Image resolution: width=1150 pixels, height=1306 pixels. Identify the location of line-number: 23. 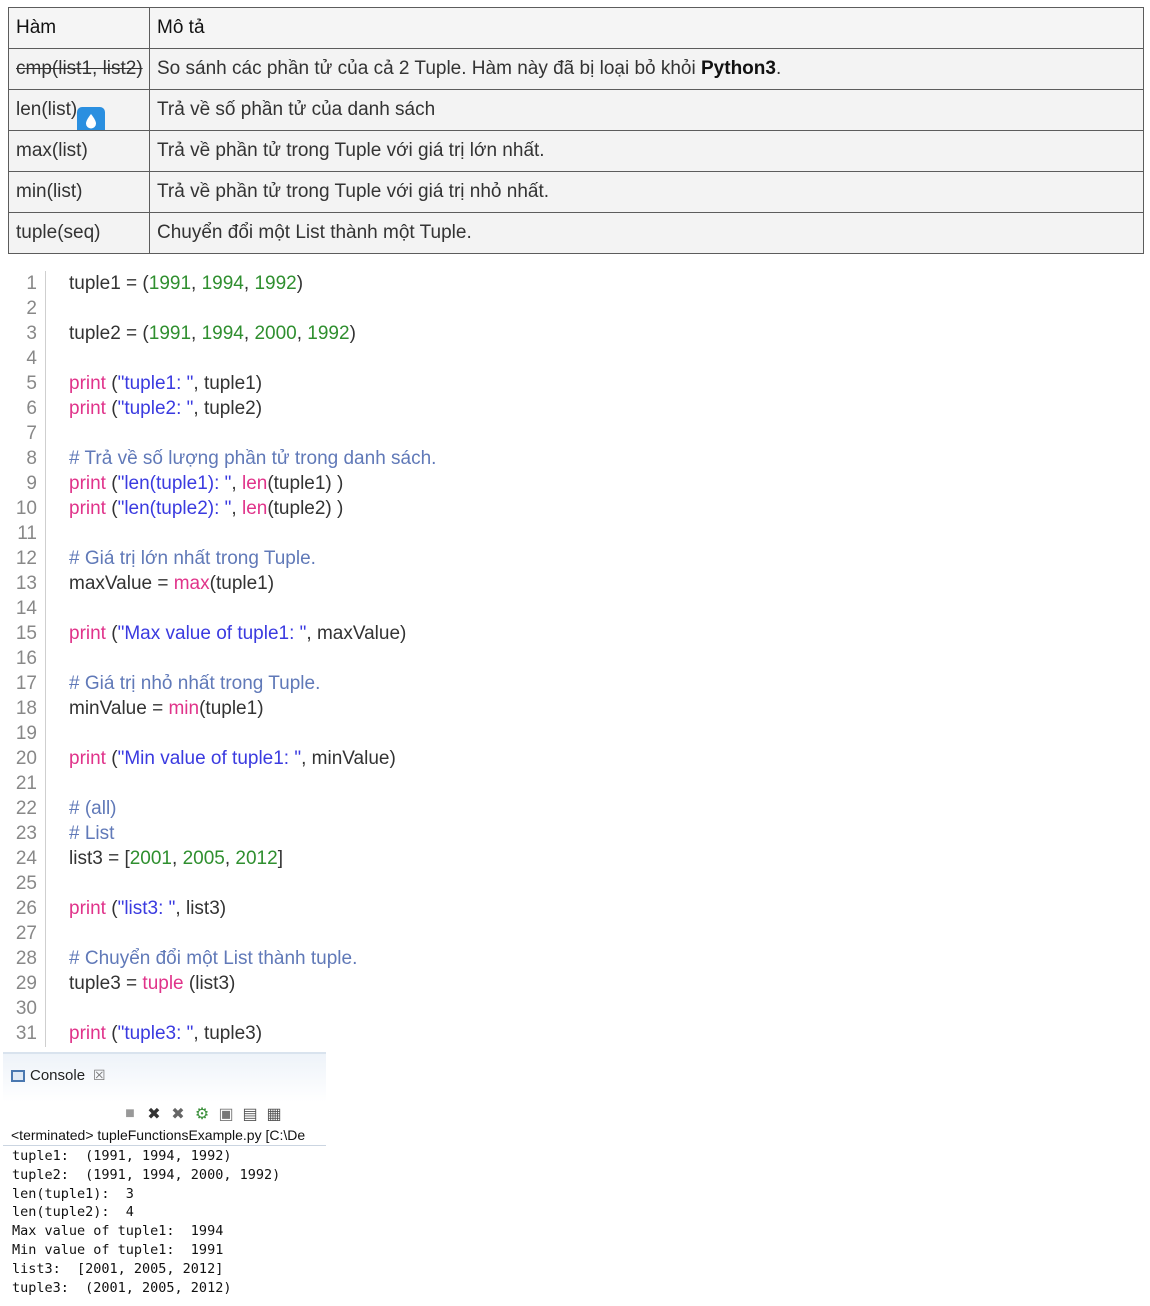
(26, 833).